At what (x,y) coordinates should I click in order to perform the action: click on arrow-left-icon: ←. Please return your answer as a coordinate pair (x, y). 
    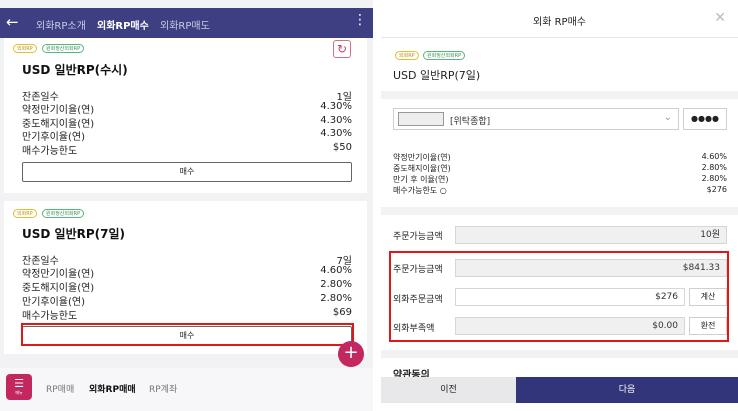
    Looking at the image, I should click on (12, 22).